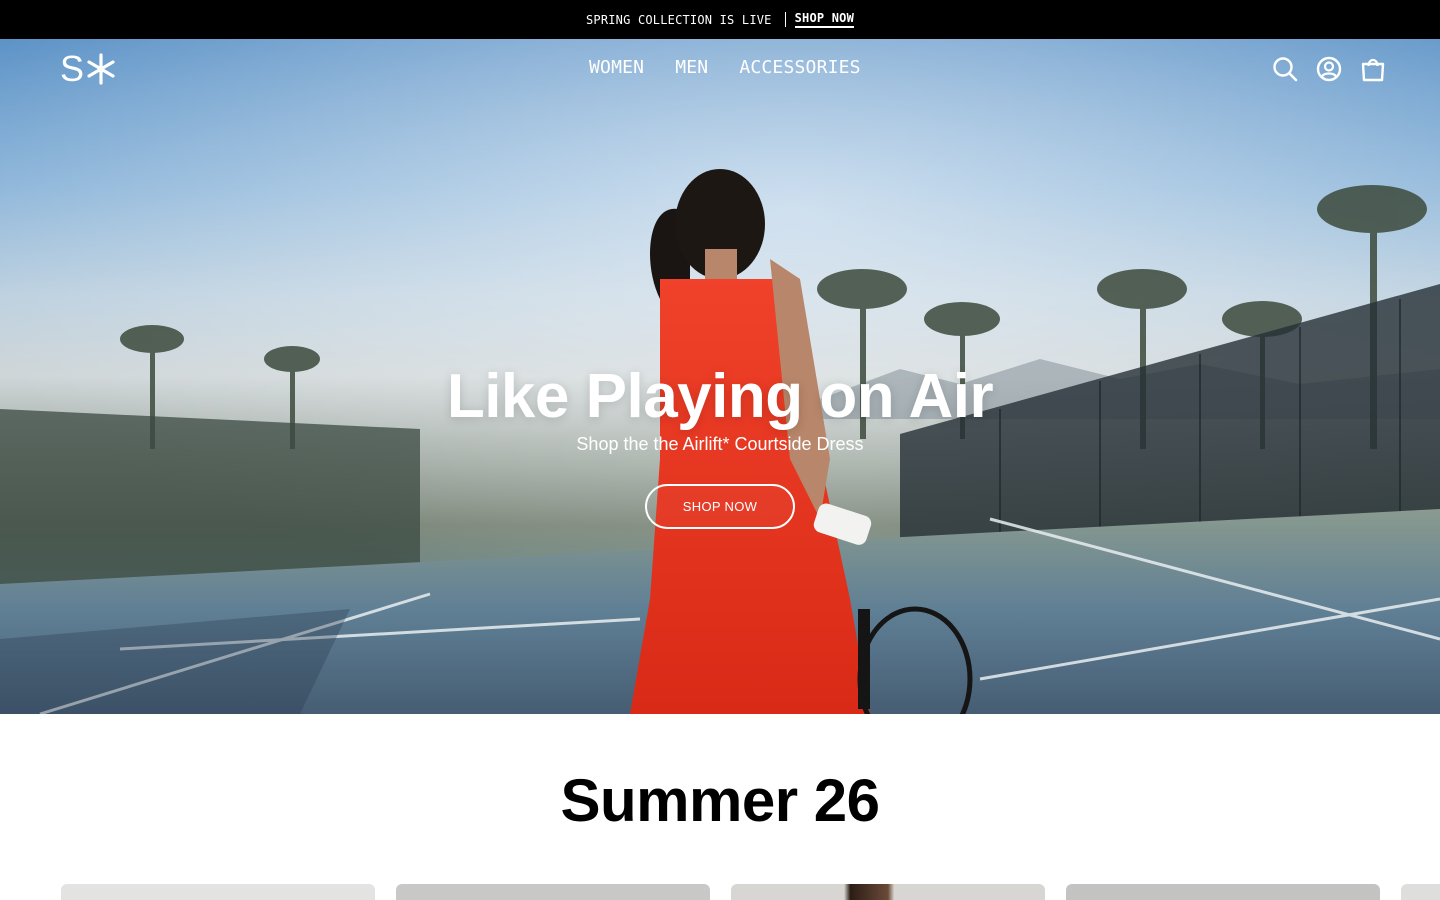  Describe the element at coordinates (720, 396) in the screenshot. I see `hero-title: Like Playing on Air` at that location.